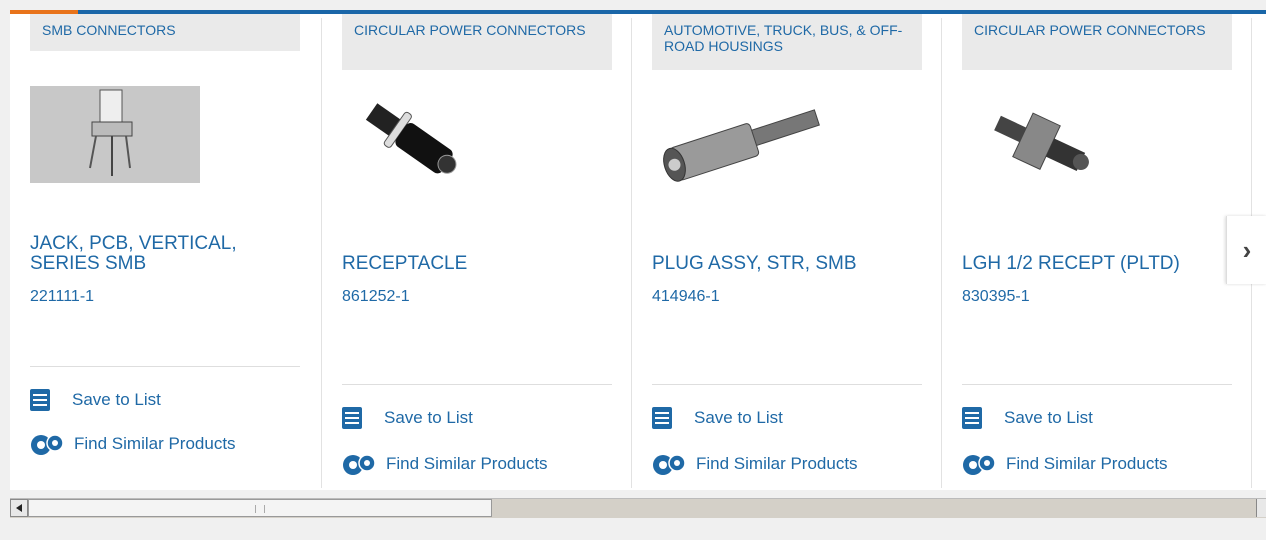 The width and height of the screenshot is (1266, 540). What do you see at coordinates (996, 297) in the screenshot?
I see `part-number: 830395-1` at bounding box center [996, 297].